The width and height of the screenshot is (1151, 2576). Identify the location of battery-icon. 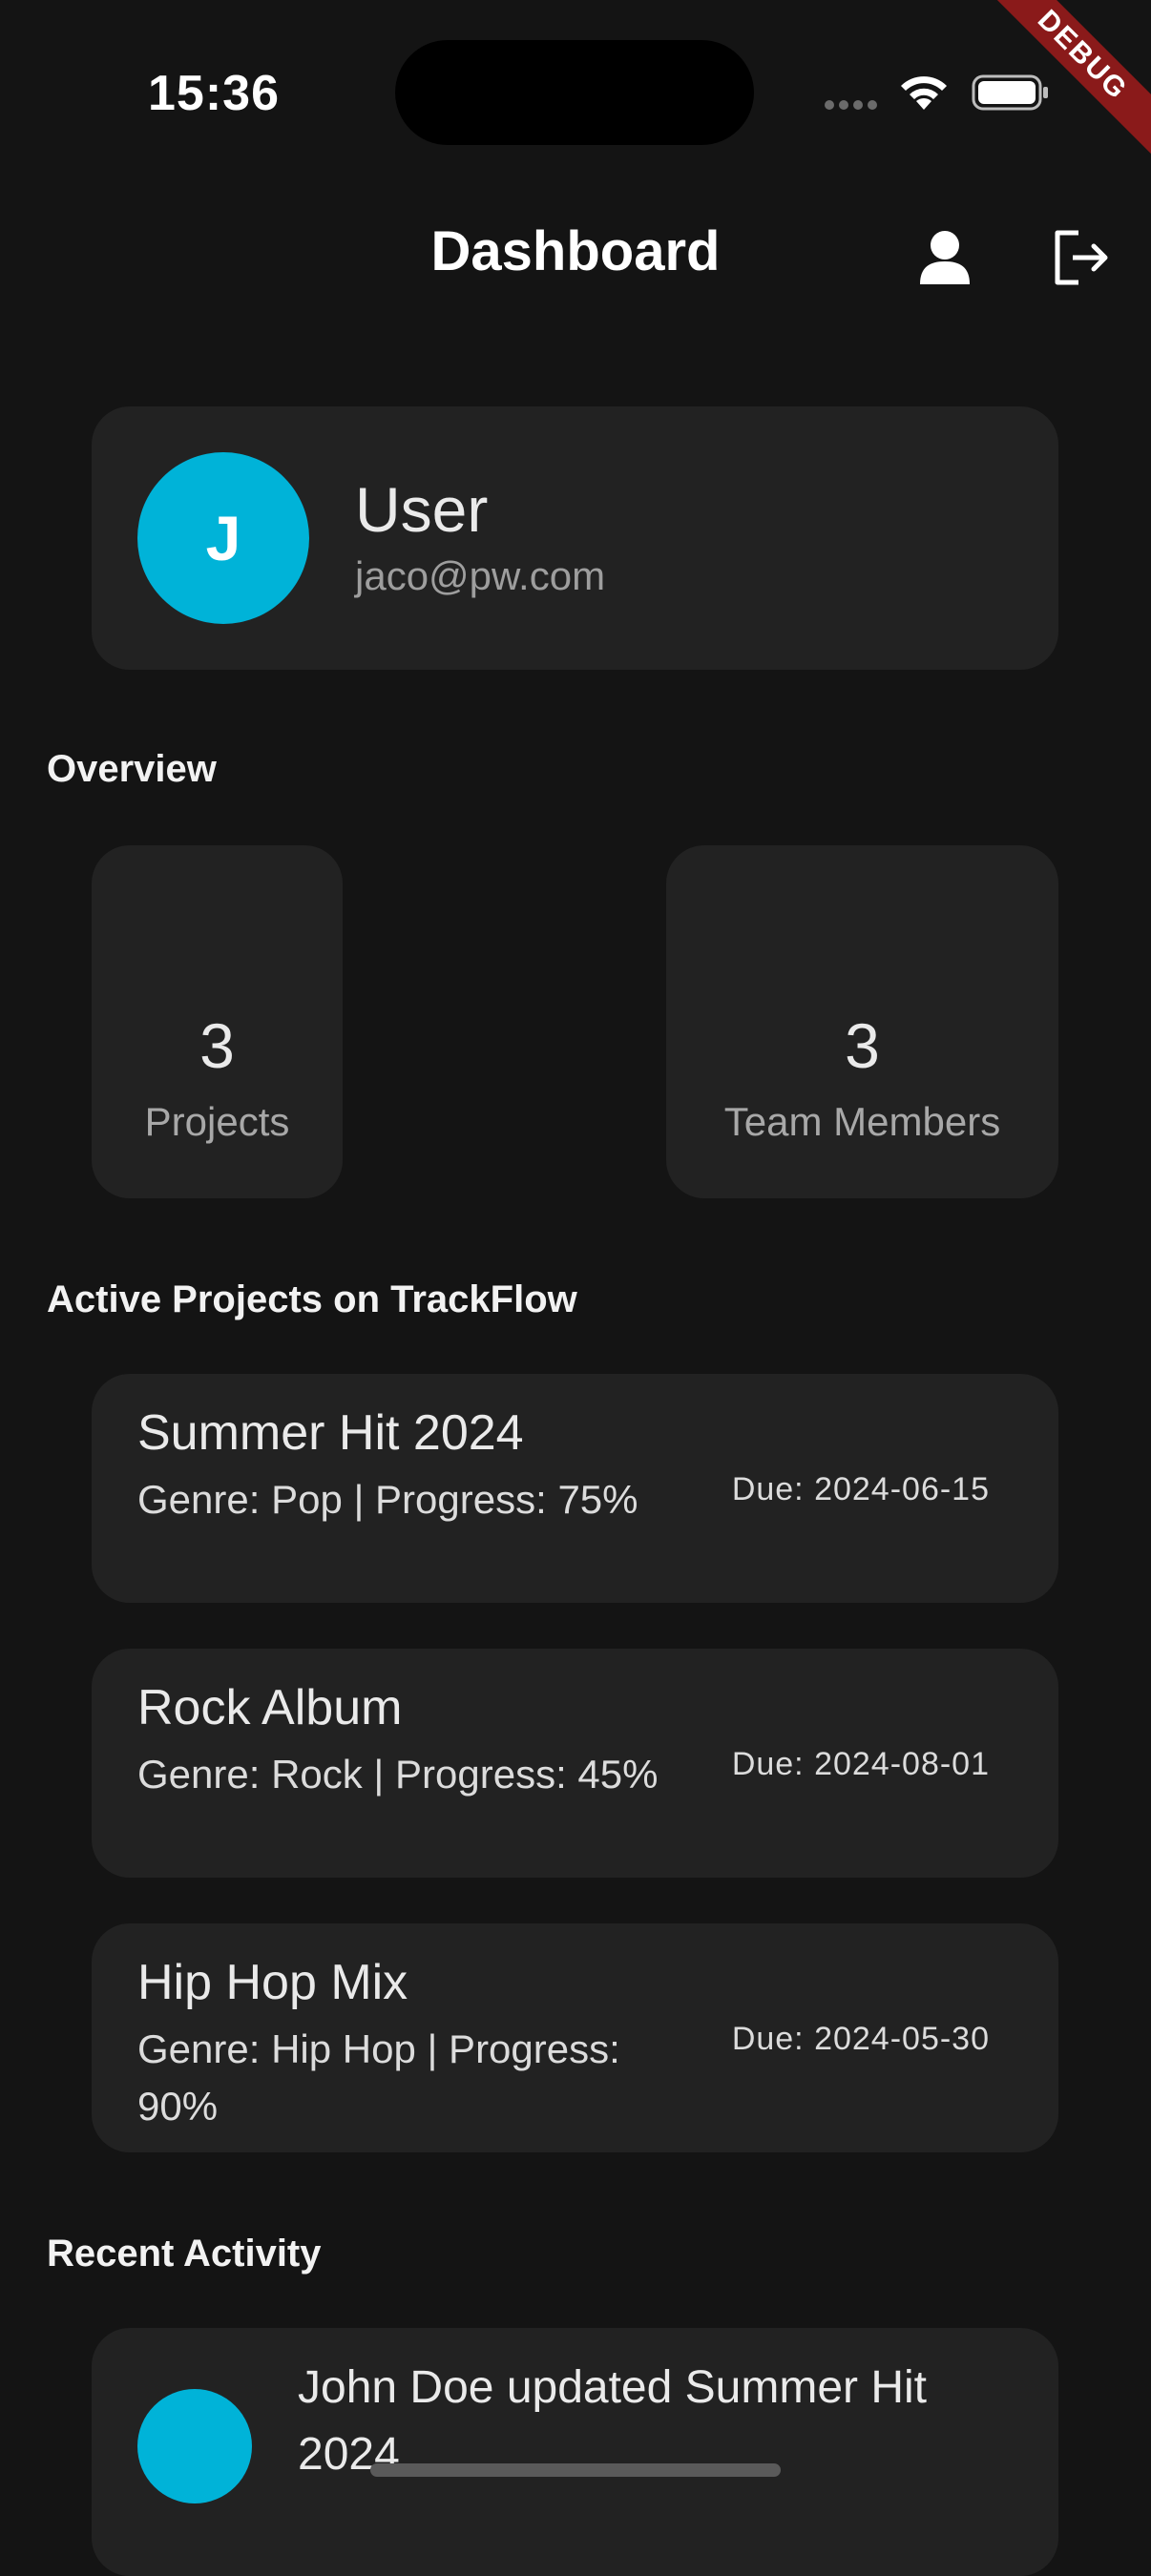
(1010, 92).